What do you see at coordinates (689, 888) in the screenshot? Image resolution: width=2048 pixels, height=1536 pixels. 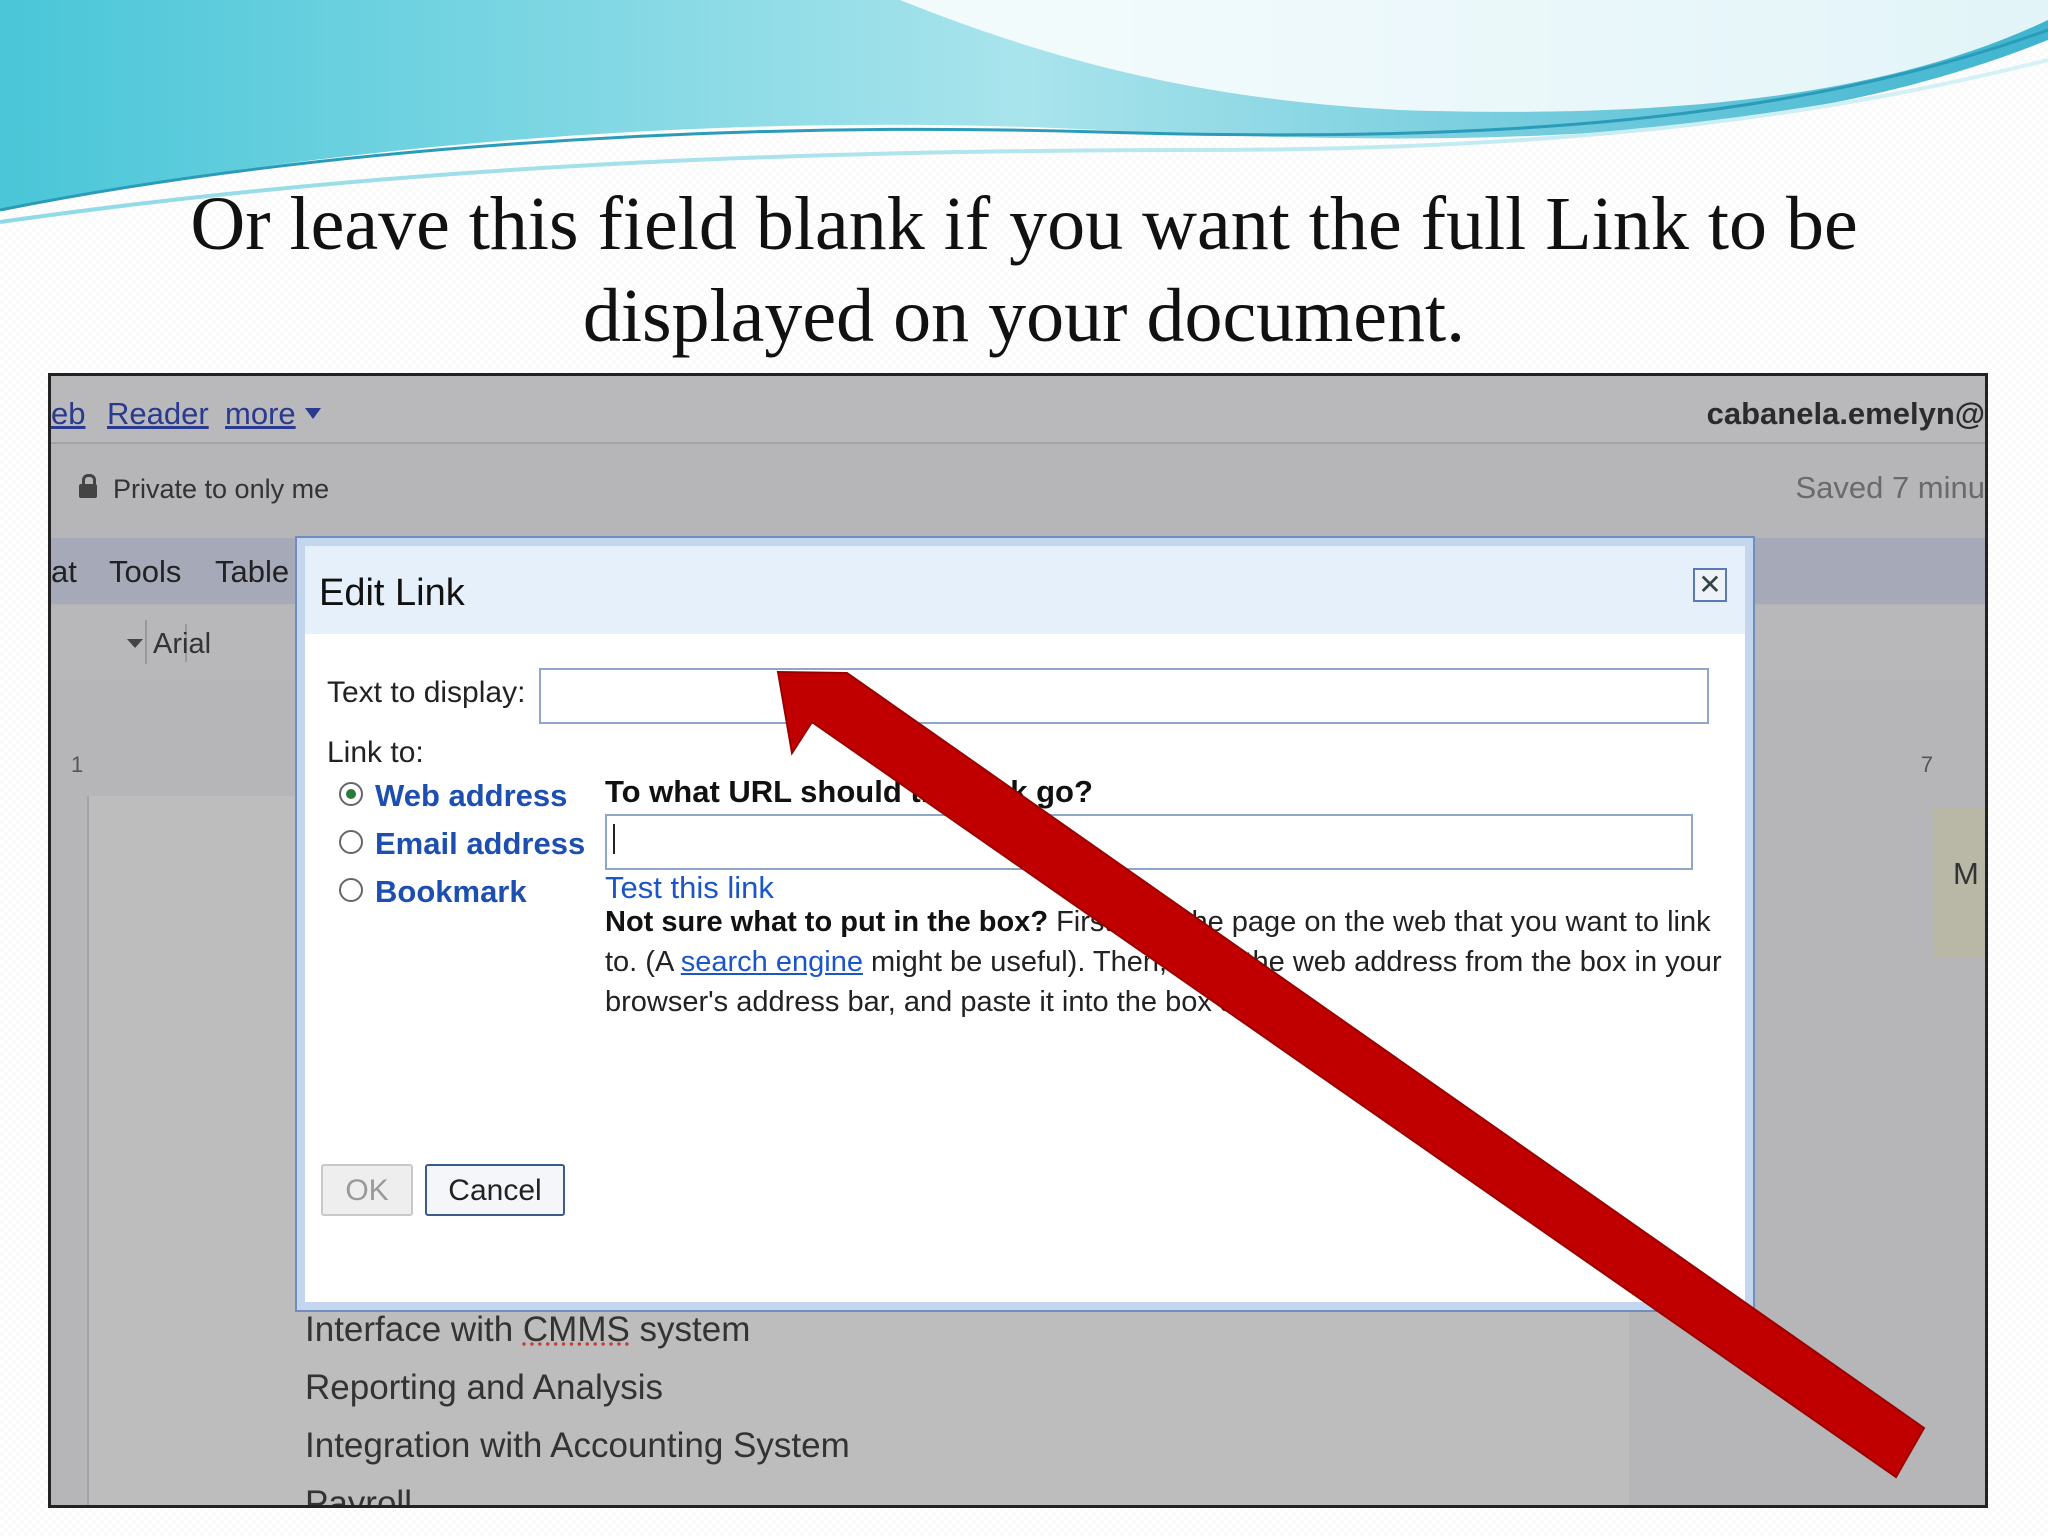 I see `test-link: Test this link` at bounding box center [689, 888].